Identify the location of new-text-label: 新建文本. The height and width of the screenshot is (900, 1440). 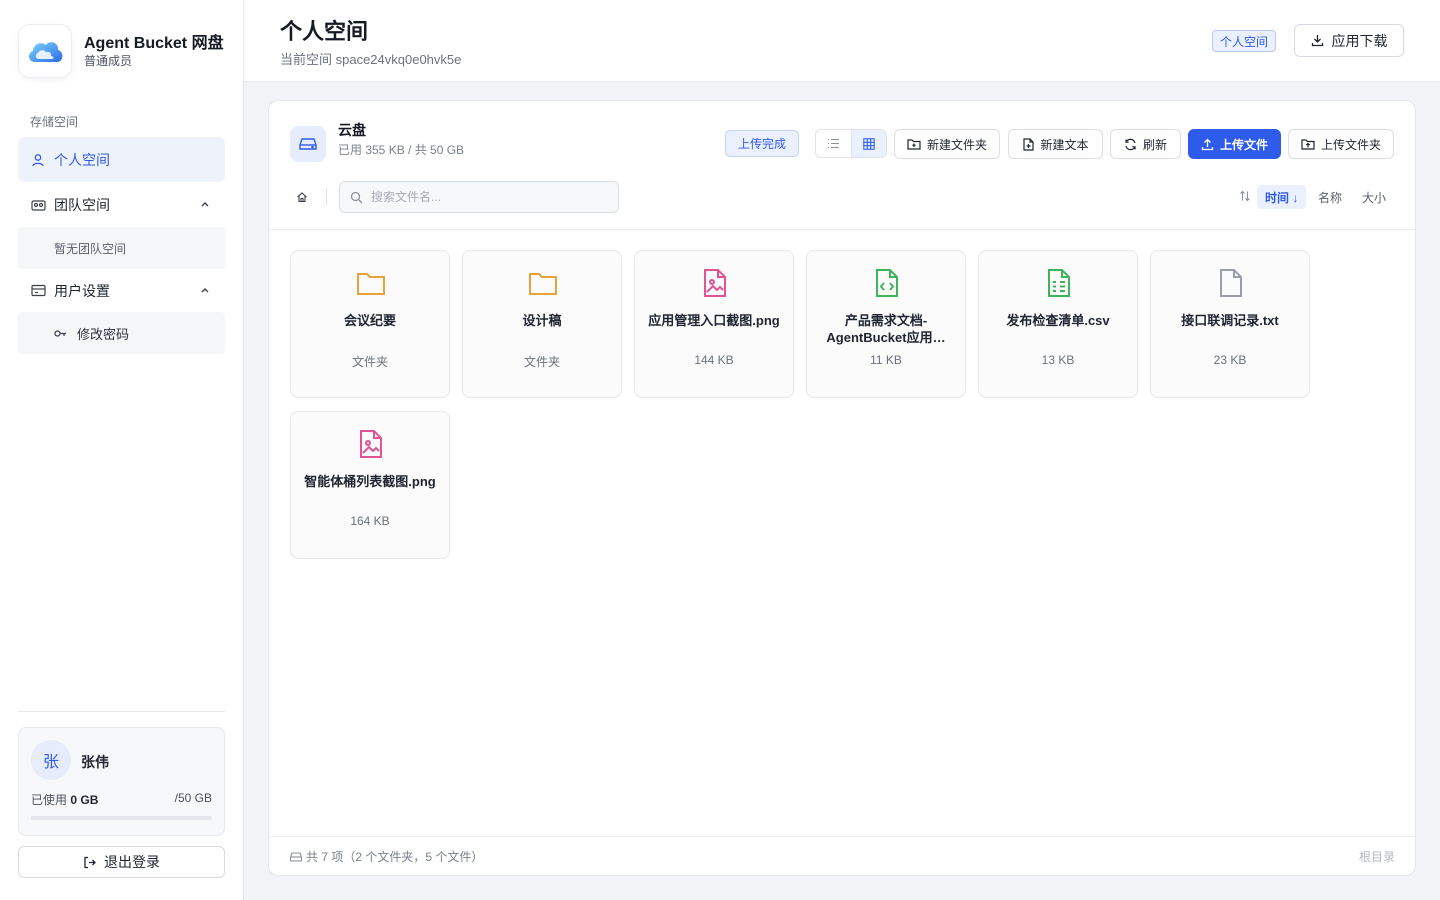
(1064, 144).